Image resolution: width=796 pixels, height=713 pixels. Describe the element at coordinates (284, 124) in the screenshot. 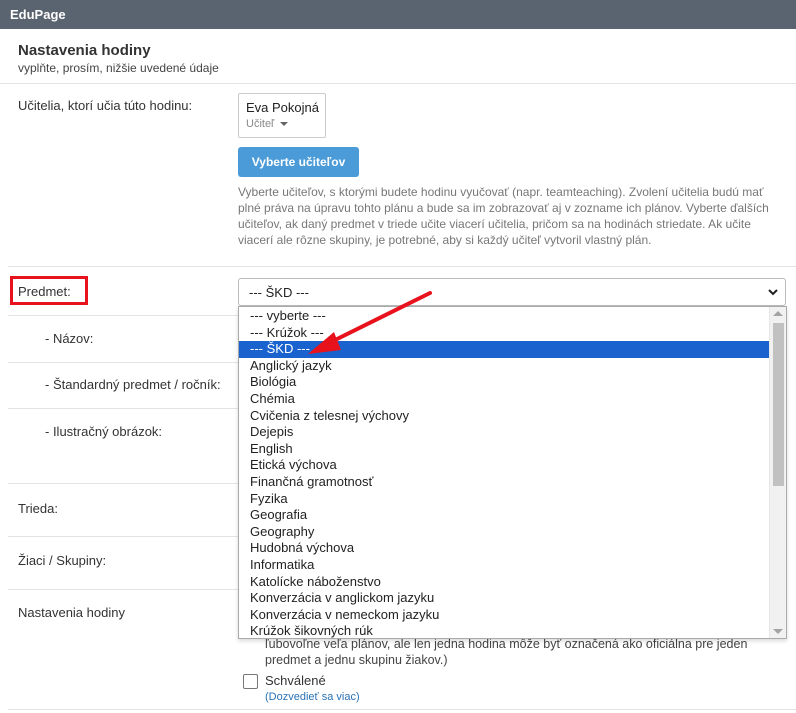

I see `caret-down-icon` at that location.